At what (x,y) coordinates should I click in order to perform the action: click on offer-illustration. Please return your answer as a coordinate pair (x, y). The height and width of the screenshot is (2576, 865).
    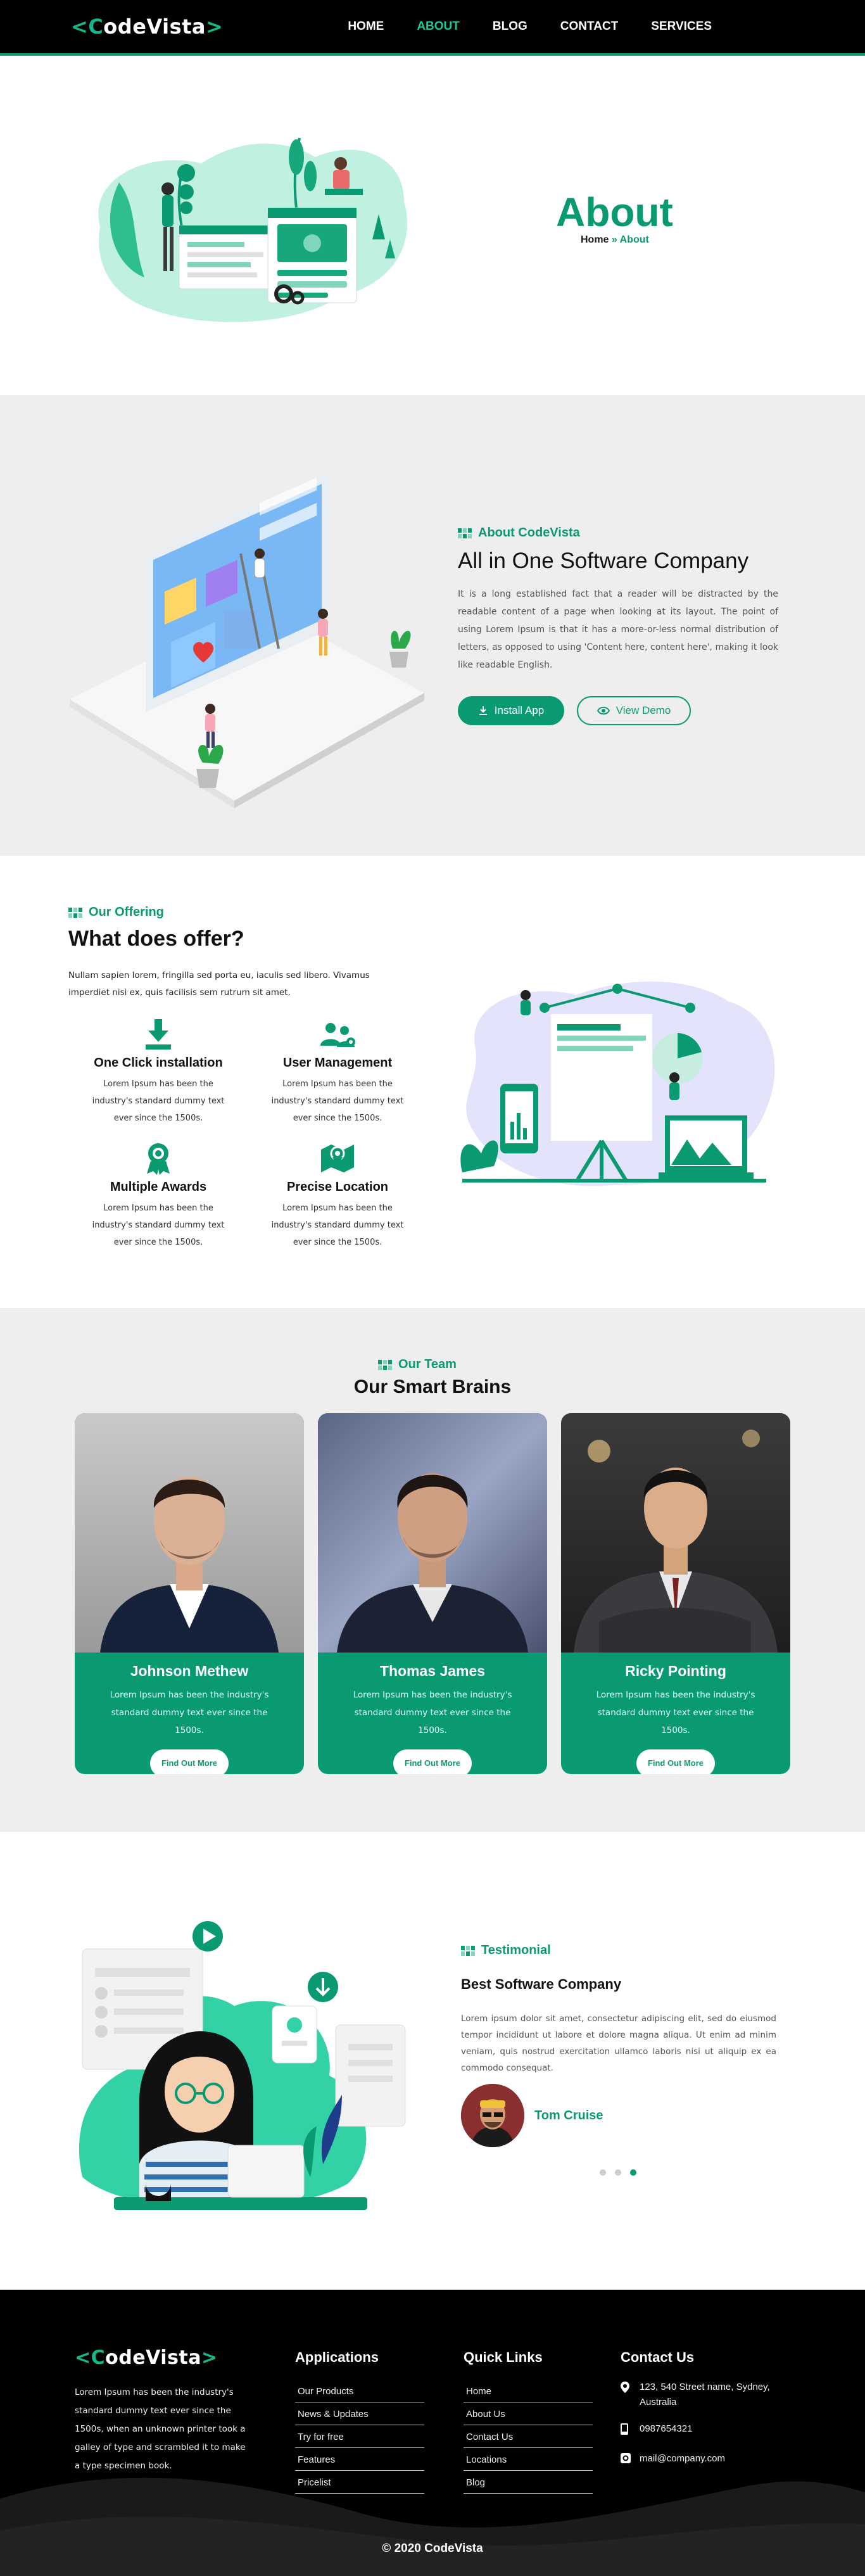
    Looking at the image, I should click on (617, 1083).